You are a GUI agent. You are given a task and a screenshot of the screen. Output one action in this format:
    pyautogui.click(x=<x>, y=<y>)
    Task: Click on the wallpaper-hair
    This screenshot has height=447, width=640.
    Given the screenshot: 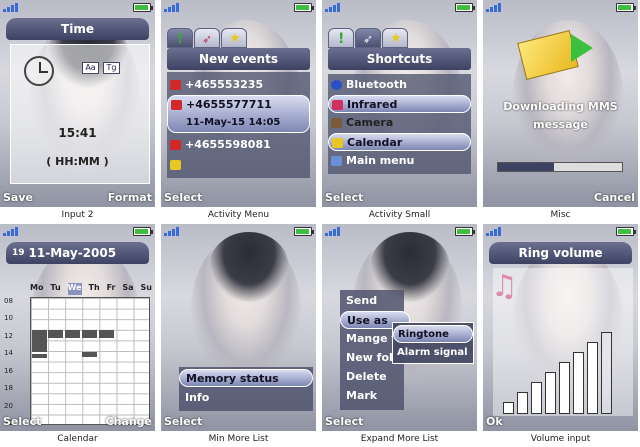 What is the action you would take?
    pyautogui.click(x=249, y=267)
    